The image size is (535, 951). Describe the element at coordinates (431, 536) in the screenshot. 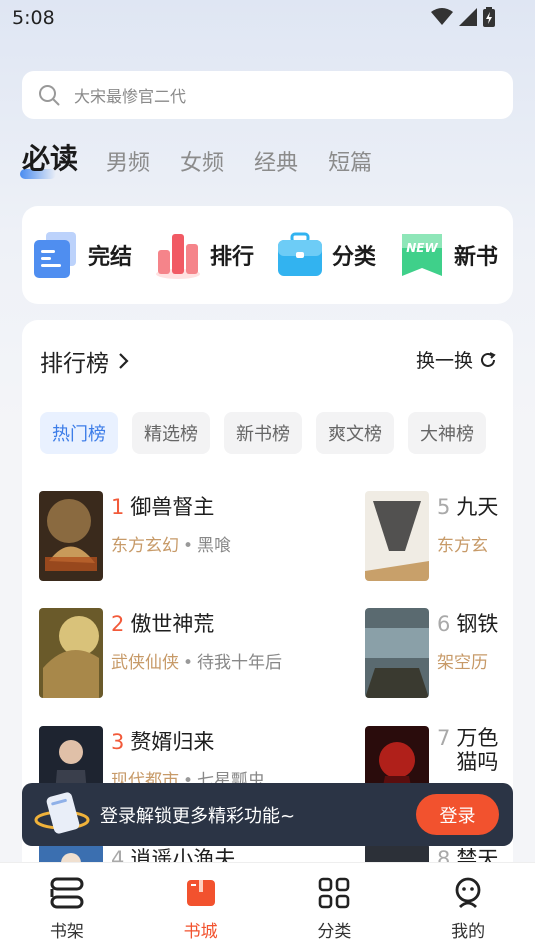

I see `book-item: 5 九天 东方玄` at that location.